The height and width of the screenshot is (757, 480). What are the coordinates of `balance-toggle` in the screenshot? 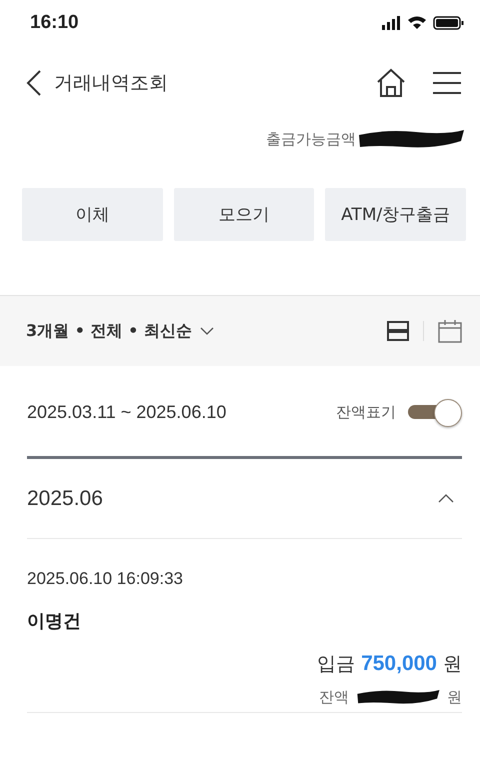 It's located at (434, 412).